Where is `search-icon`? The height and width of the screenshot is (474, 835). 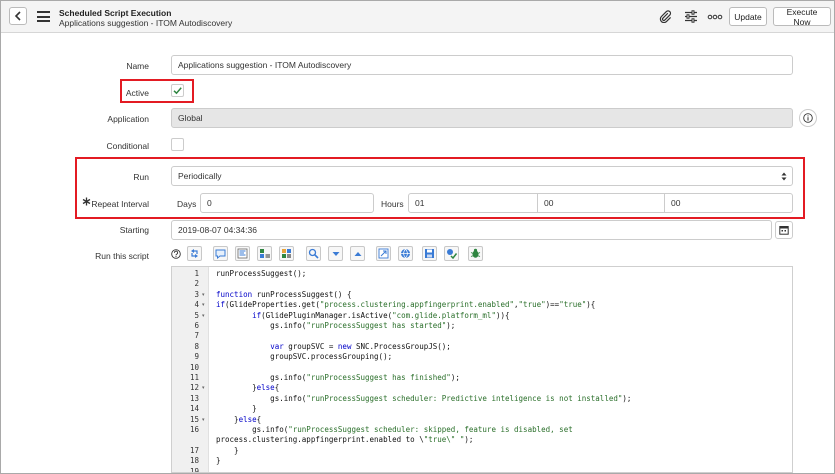
search-icon is located at coordinates (313, 253).